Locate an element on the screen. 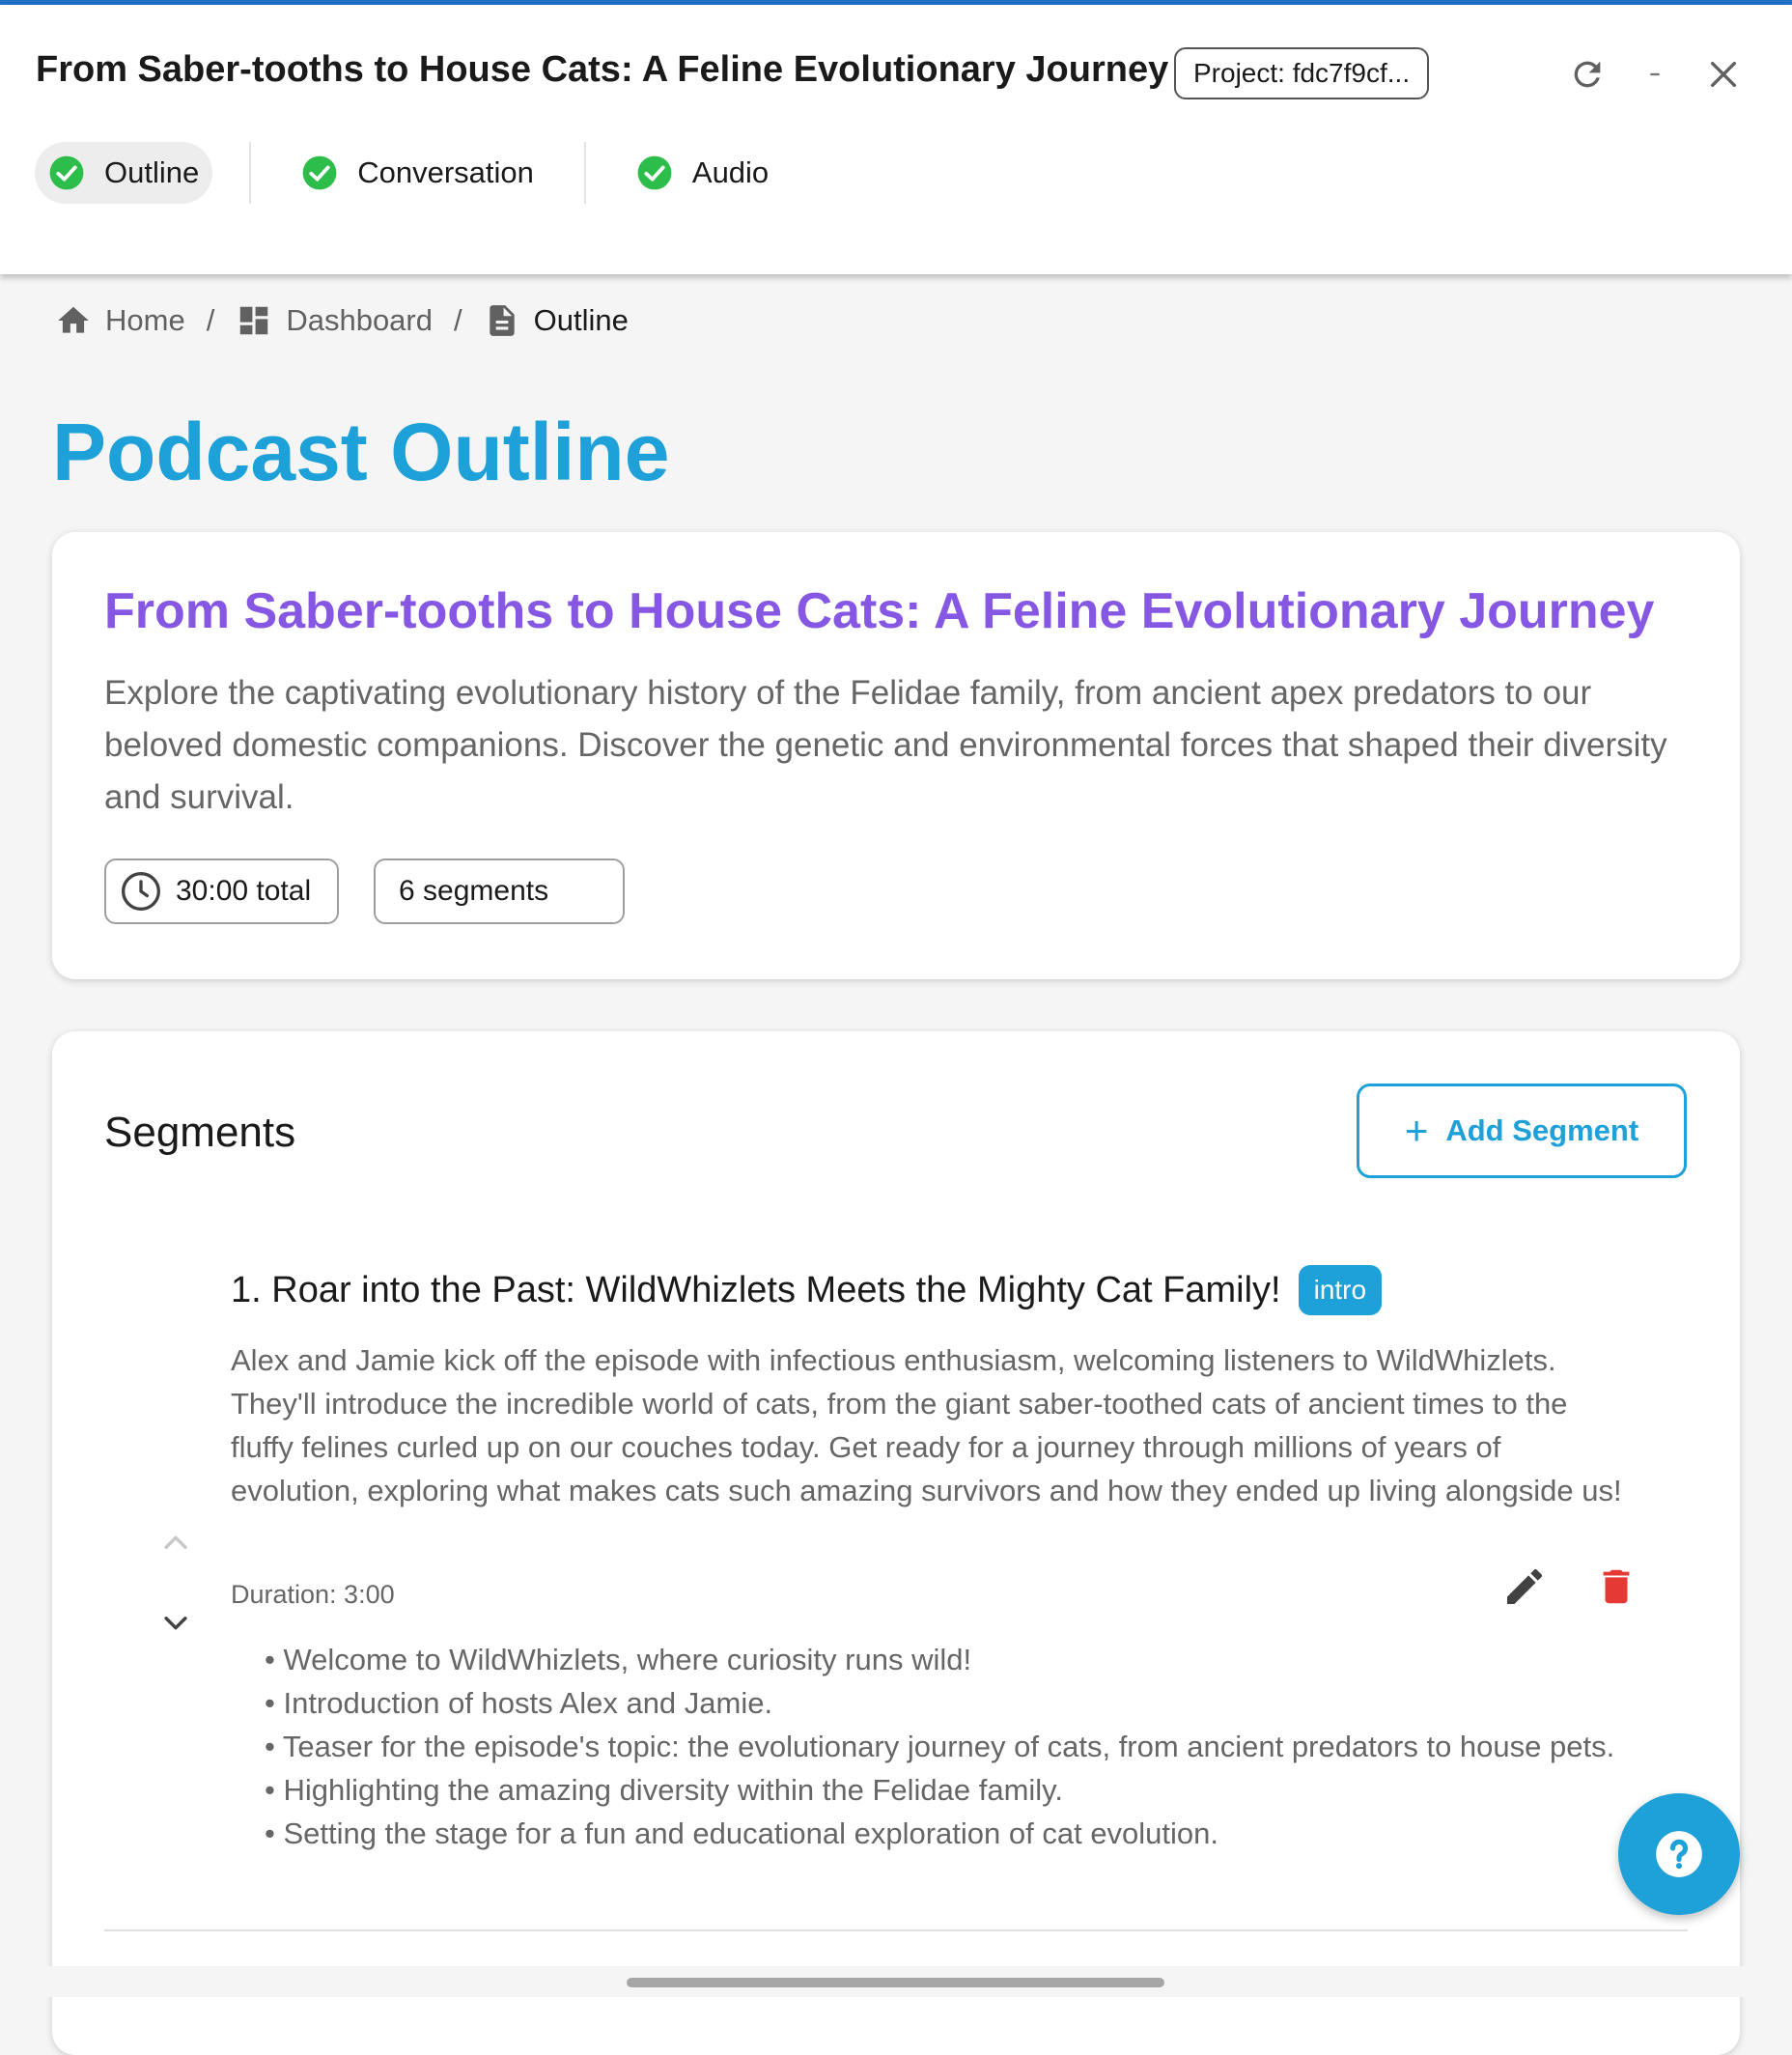 The width and height of the screenshot is (1792, 2055). segments-count-chip: 6 segments is located at coordinates (500, 891).